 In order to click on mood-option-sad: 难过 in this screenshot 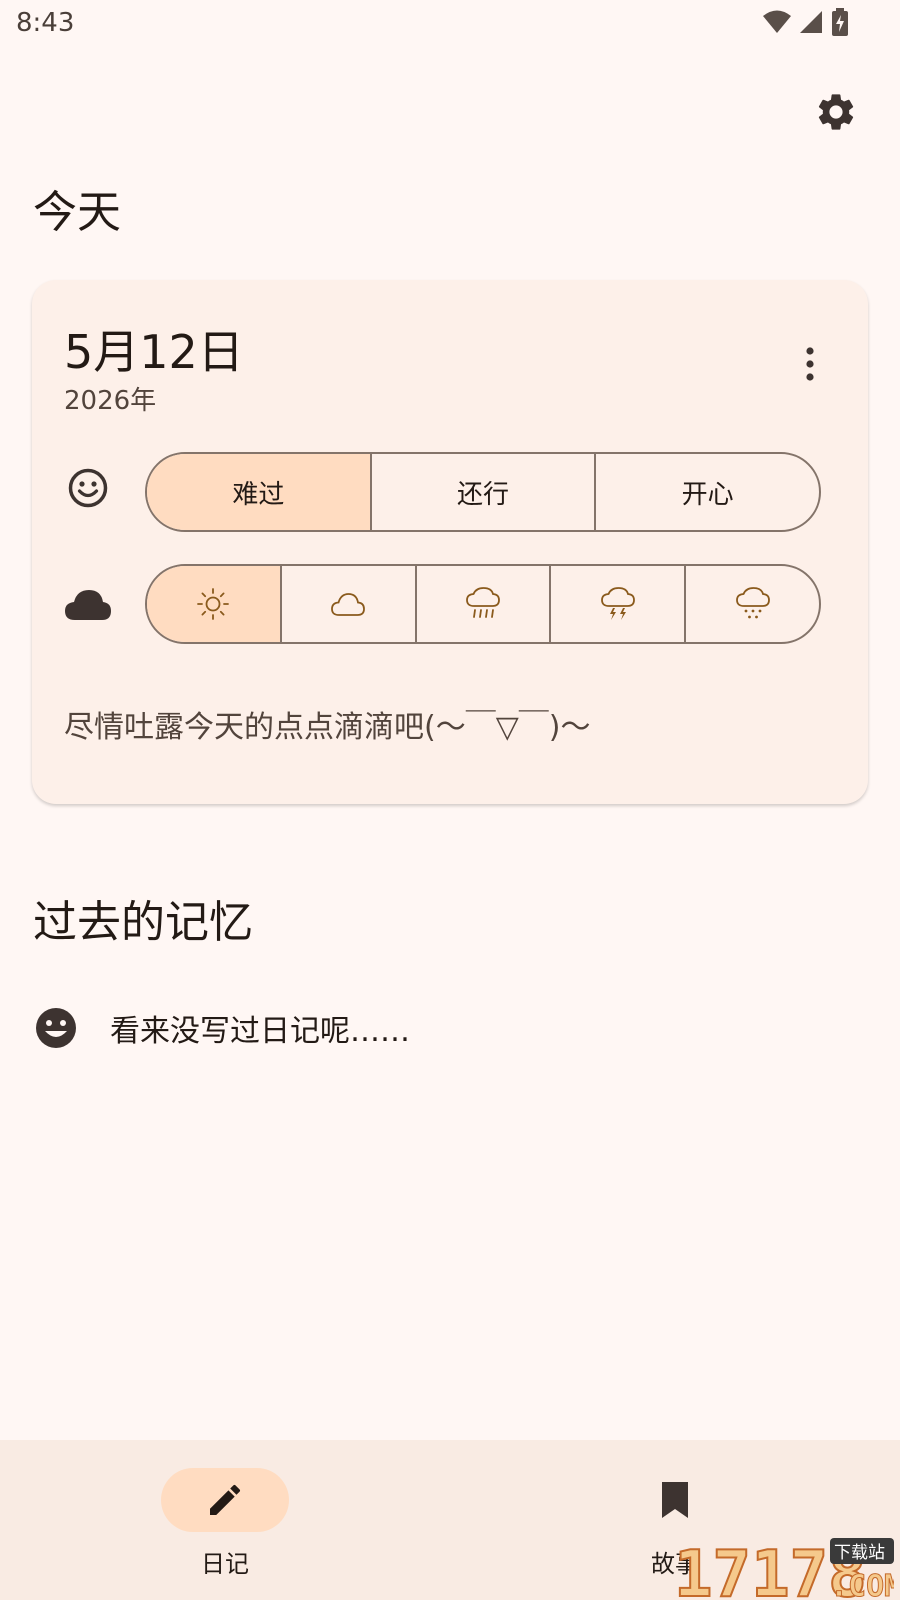, I will do `click(258, 492)`.